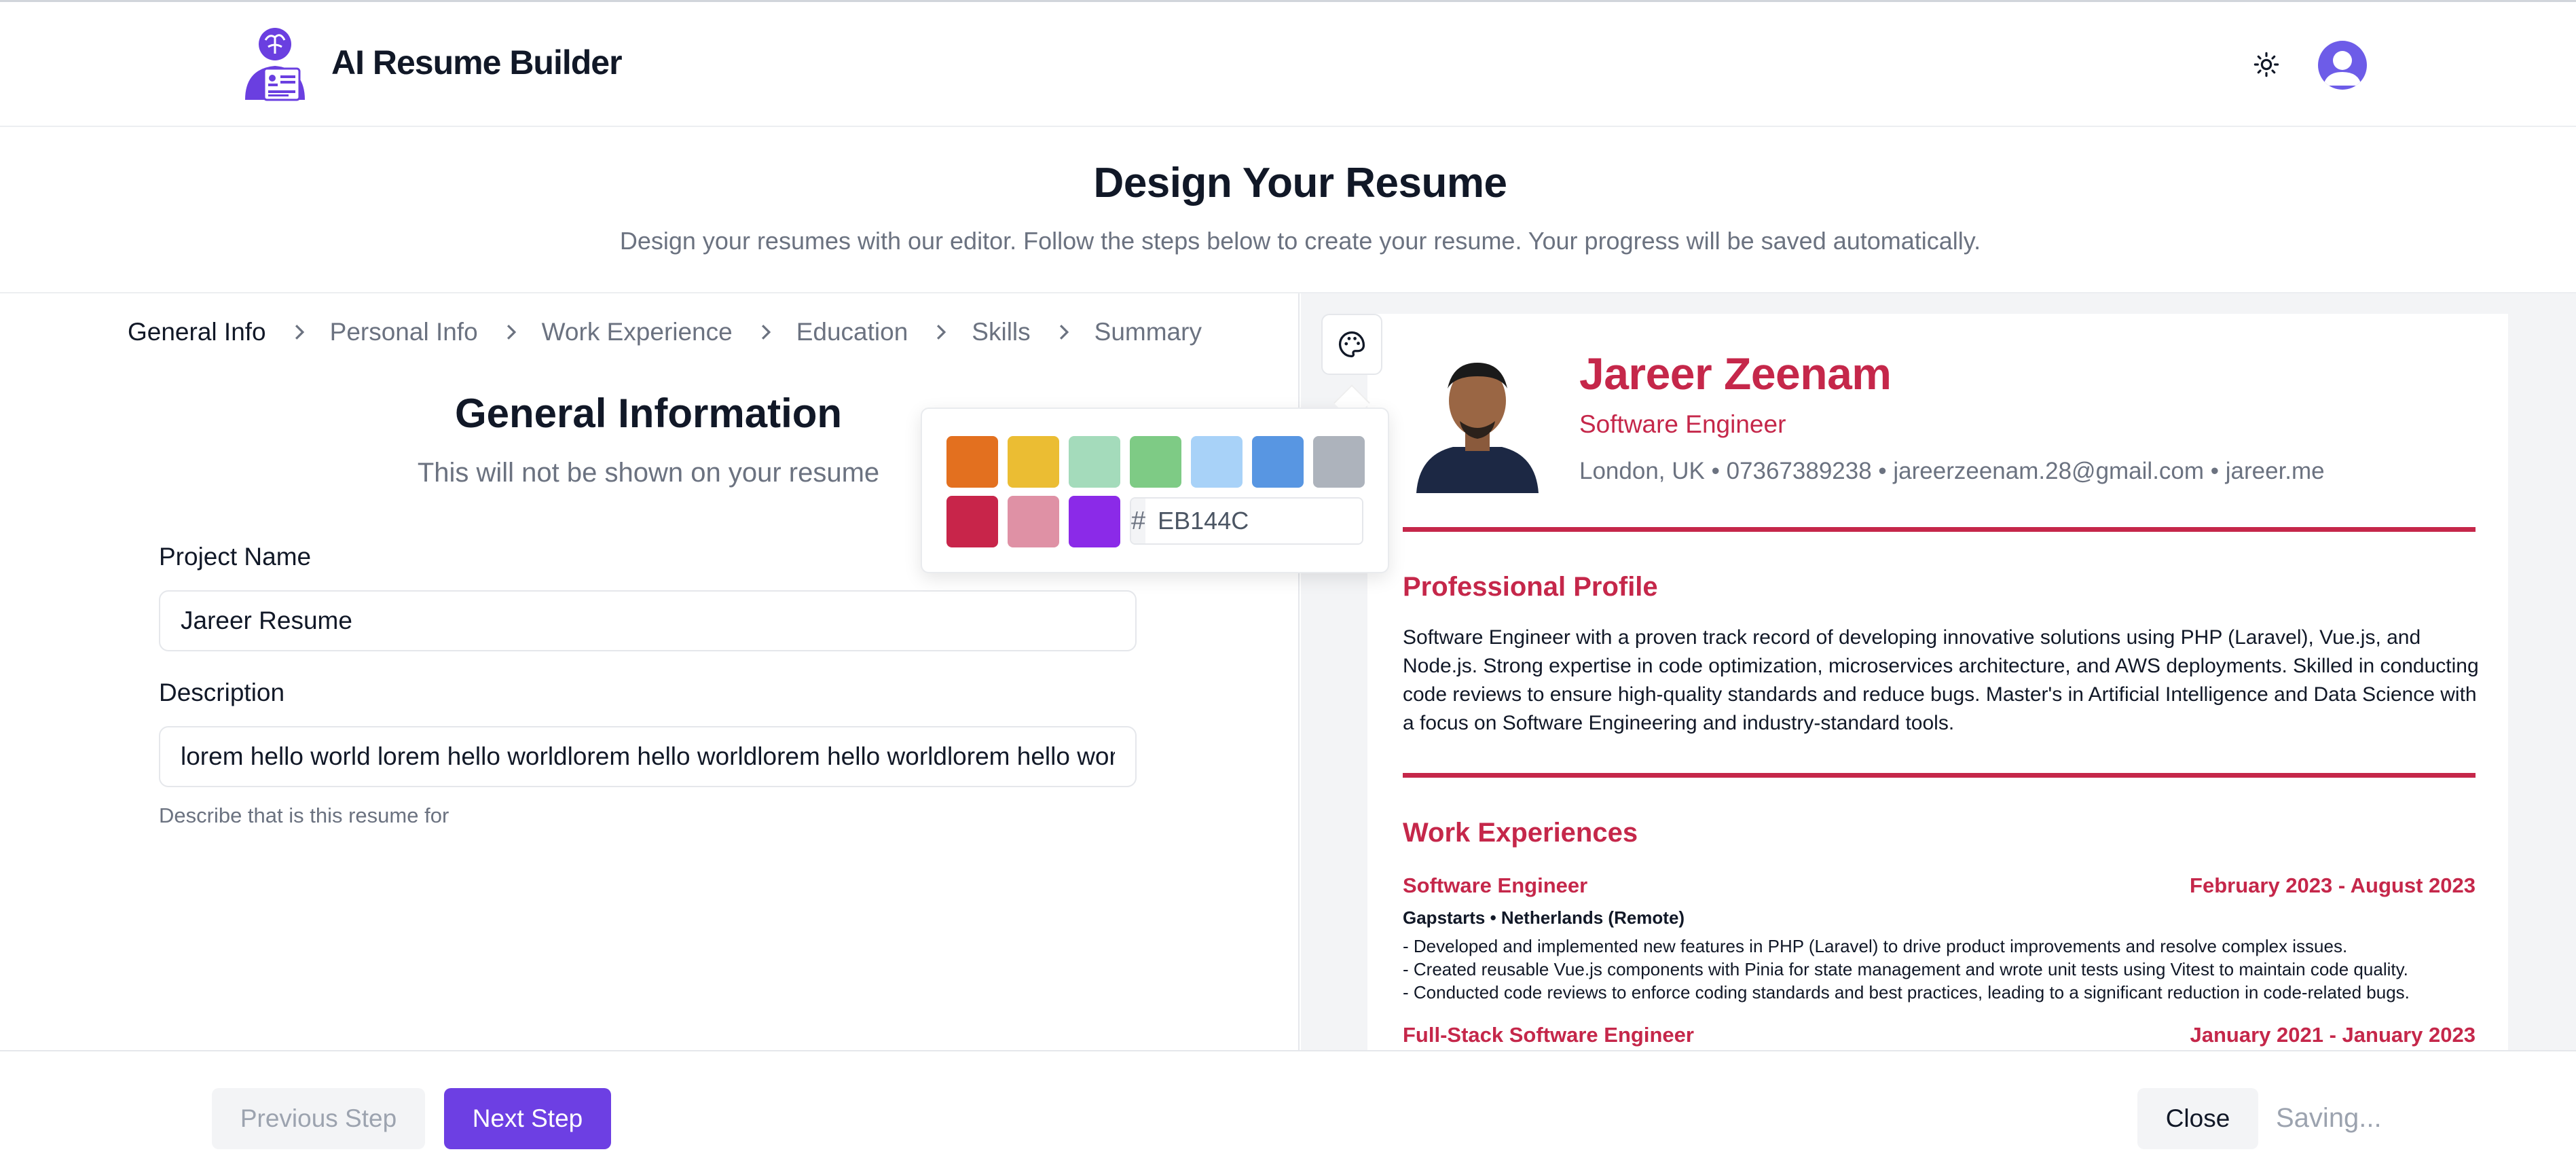 Image resolution: width=2576 pixels, height=1173 pixels. I want to click on color-palette-button, so click(1351, 345).